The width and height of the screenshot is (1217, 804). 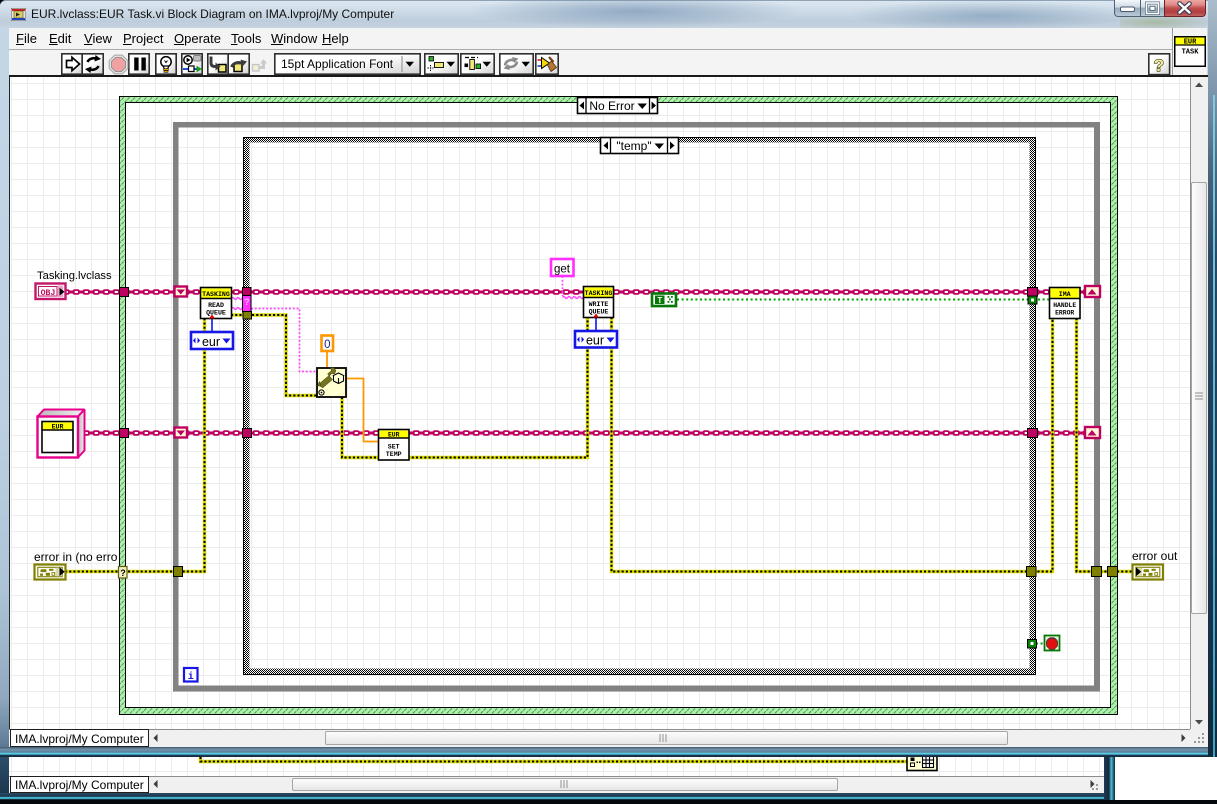 I want to click on svg-text: error in (no erro, so click(x=76, y=557).